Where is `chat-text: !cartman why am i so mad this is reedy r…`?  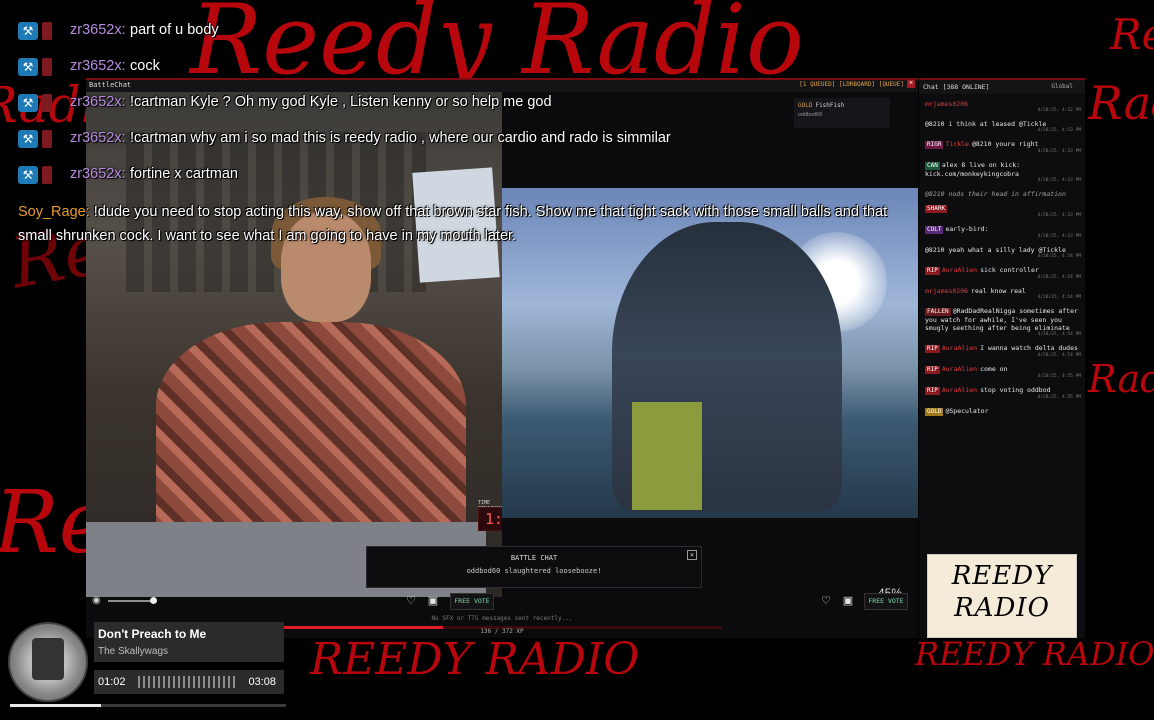
chat-text: !cartman why am i so mad this is reedy r… is located at coordinates (400, 138).